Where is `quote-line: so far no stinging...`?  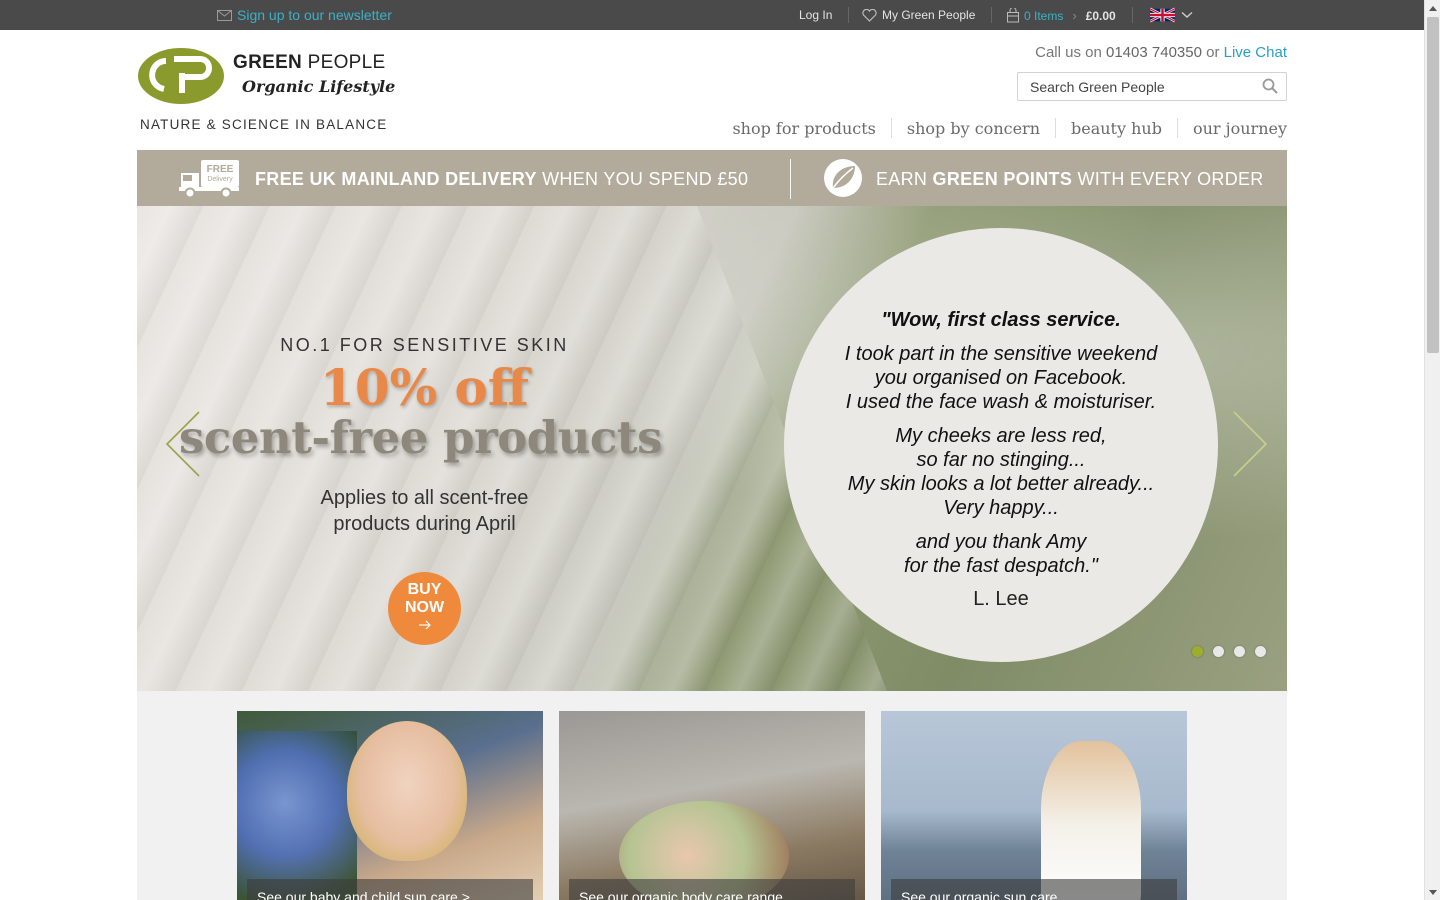 quote-line: so far no stinging... is located at coordinates (1001, 460).